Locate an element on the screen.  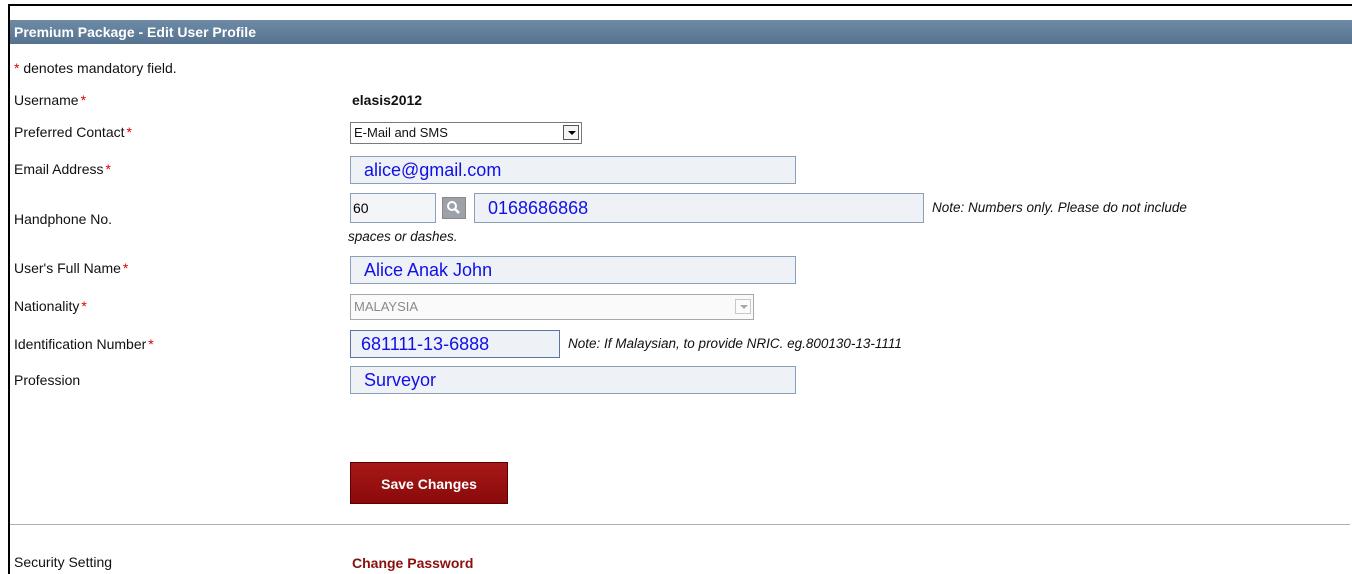
username-value: elasis2012 is located at coordinates (387, 100).